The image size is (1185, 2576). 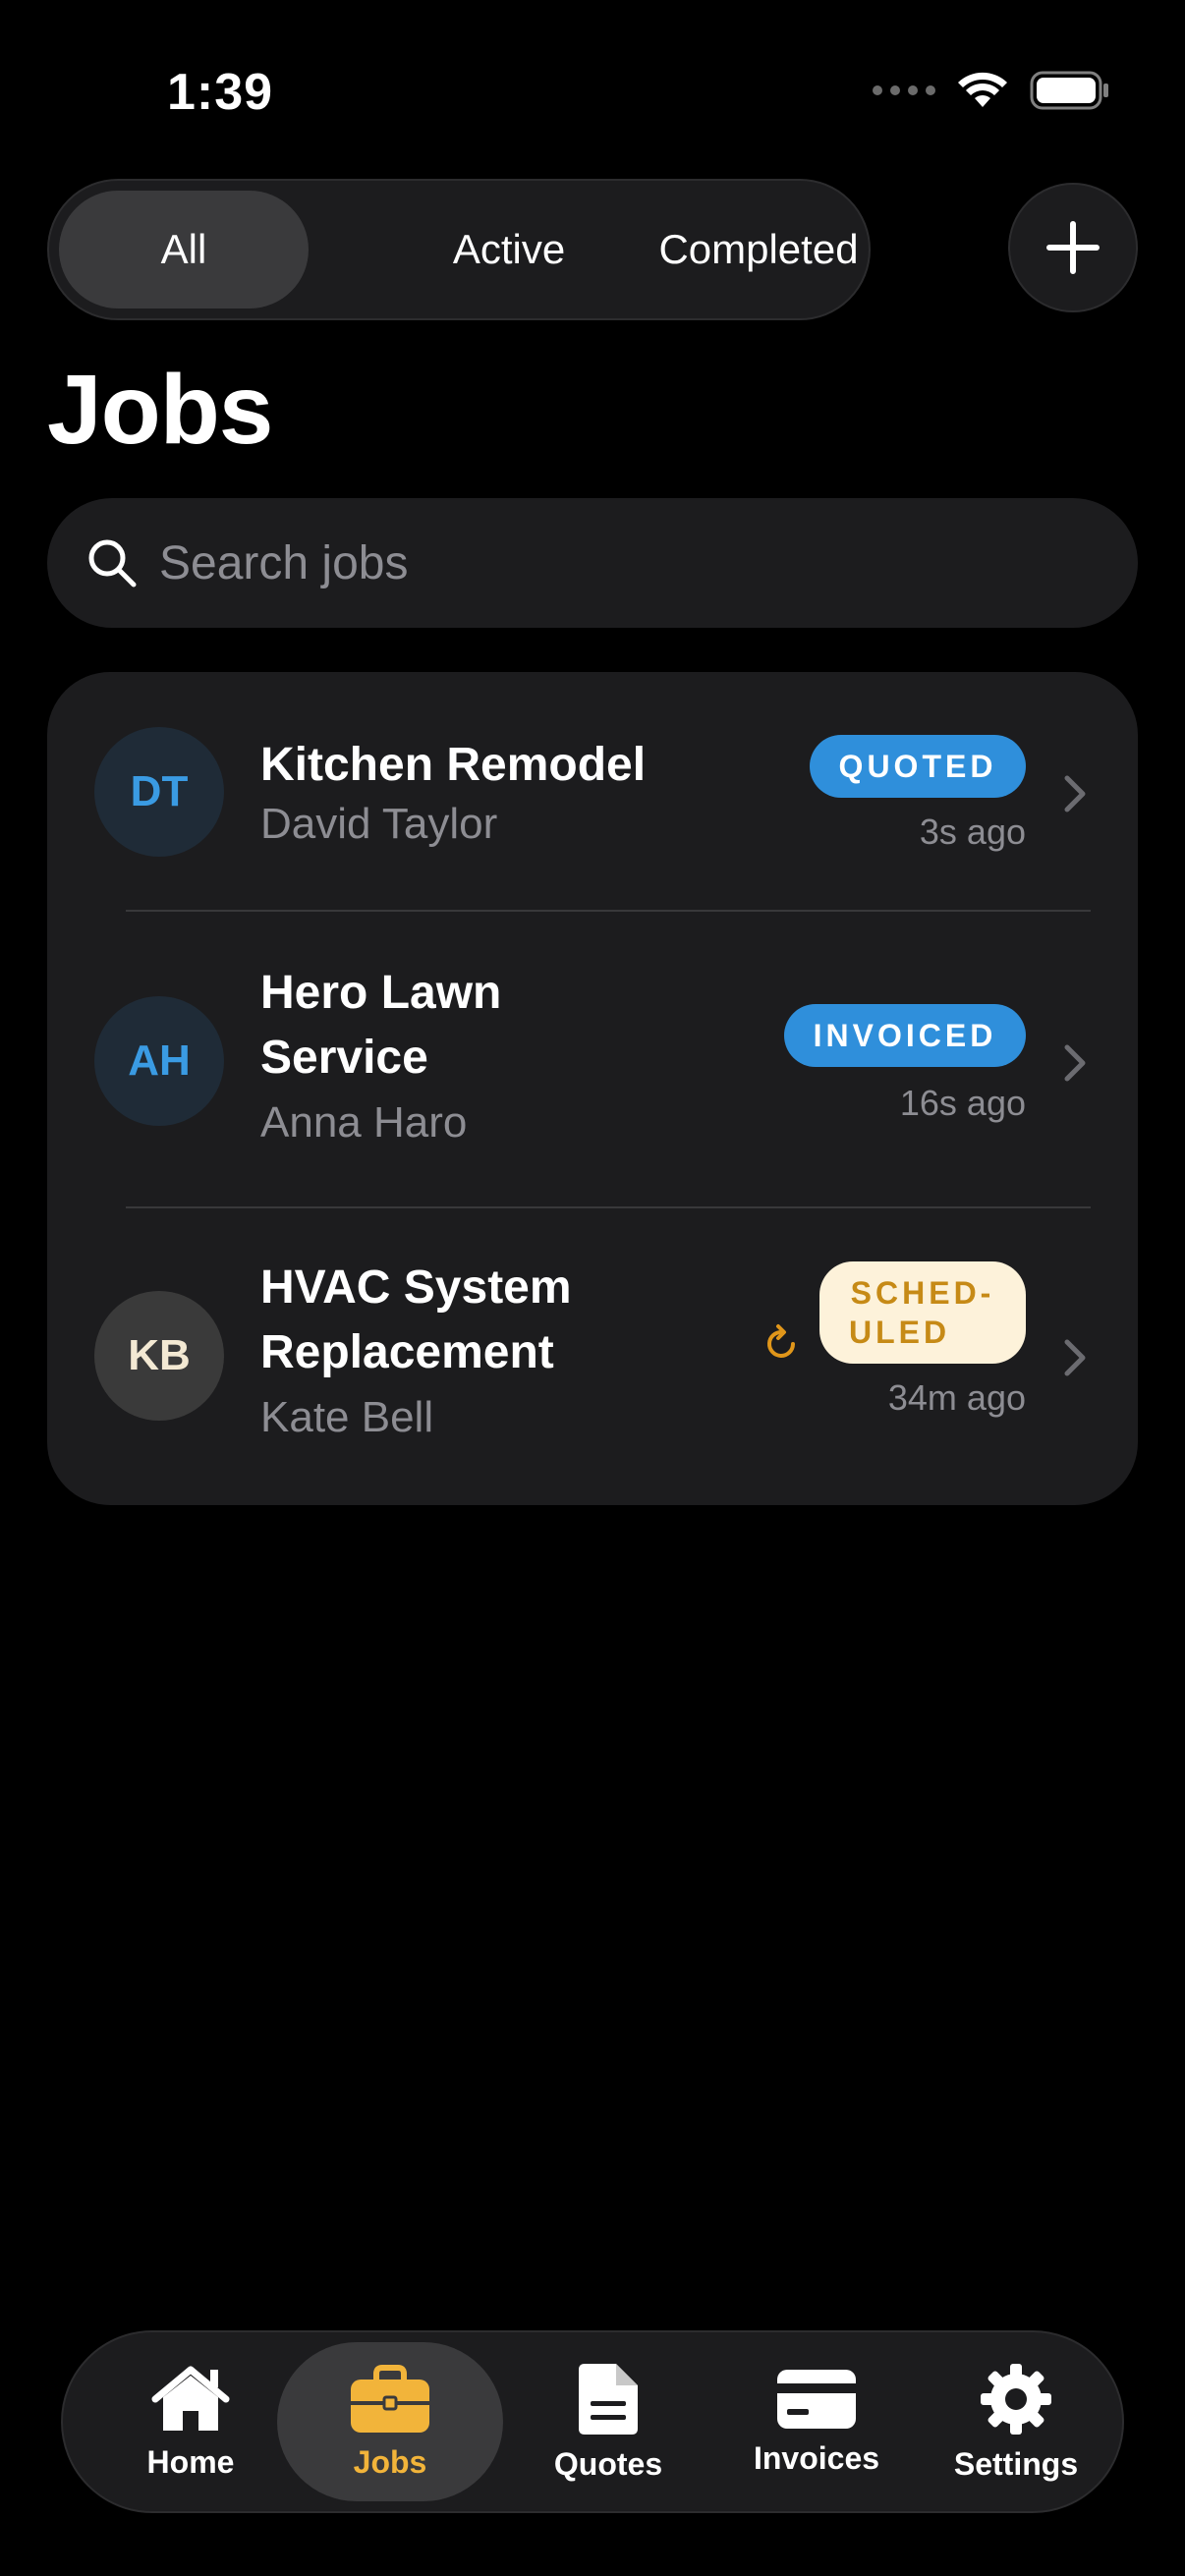 I want to click on tab-home: Home, so click(x=191, y=2421).